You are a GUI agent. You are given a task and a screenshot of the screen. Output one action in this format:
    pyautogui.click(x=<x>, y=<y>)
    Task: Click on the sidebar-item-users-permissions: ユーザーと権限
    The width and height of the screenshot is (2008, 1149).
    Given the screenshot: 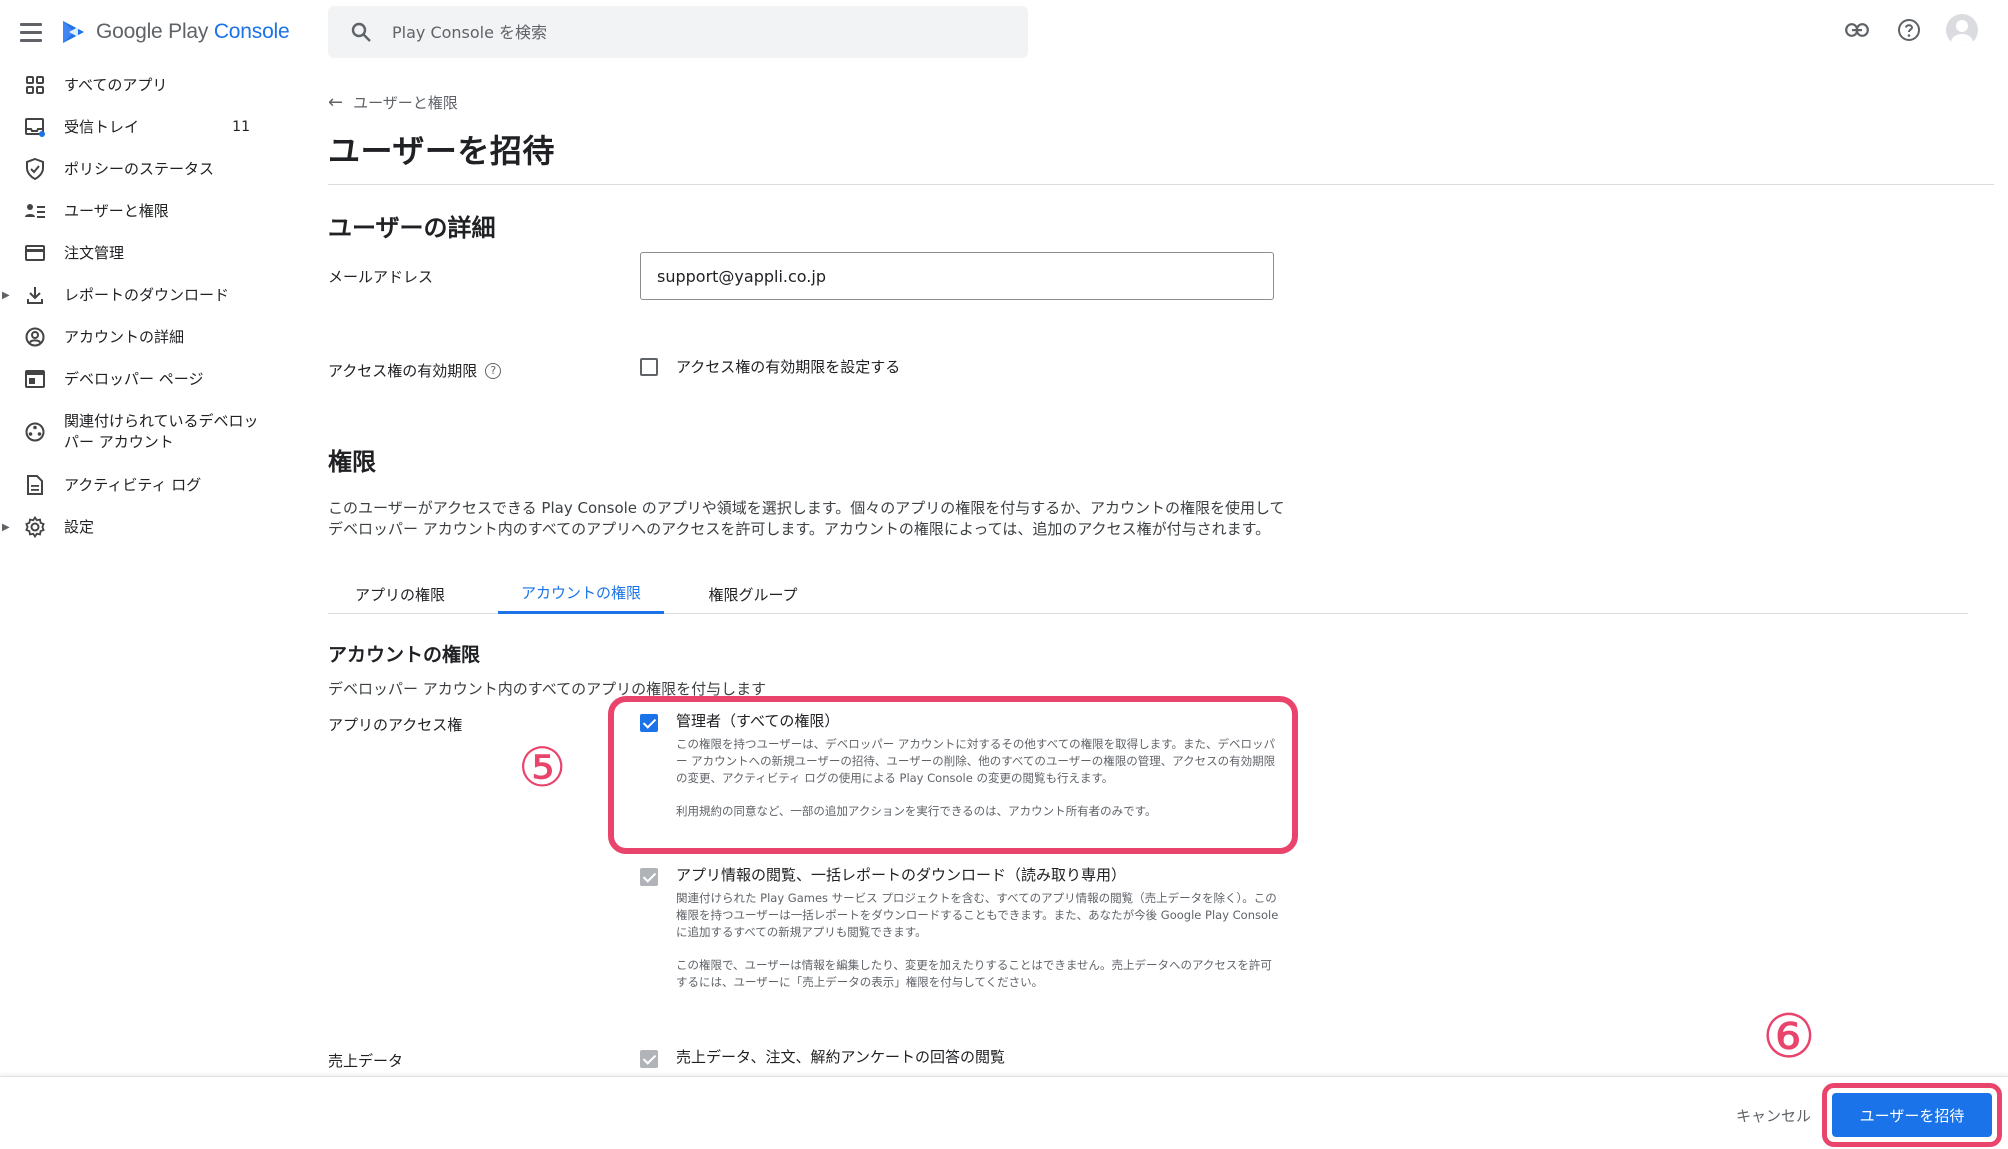 What is the action you would take?
    pyautogui.click(x=140, y=211)
    